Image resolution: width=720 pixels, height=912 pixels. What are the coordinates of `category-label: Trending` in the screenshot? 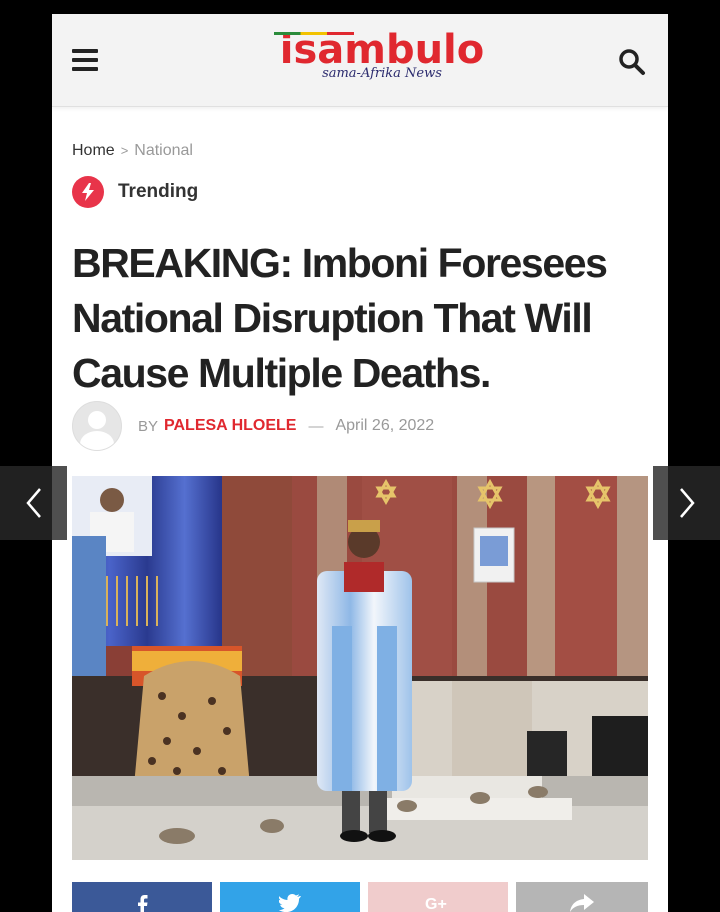 It's located at (158, 191).